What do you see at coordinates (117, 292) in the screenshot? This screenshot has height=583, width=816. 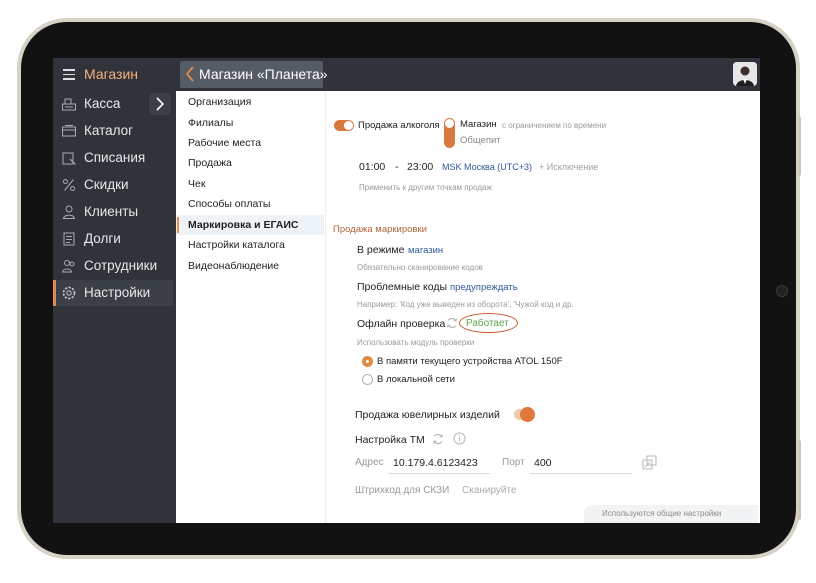 I see `sidebar-item-label: Настройки` at bounding box center [117, 292].